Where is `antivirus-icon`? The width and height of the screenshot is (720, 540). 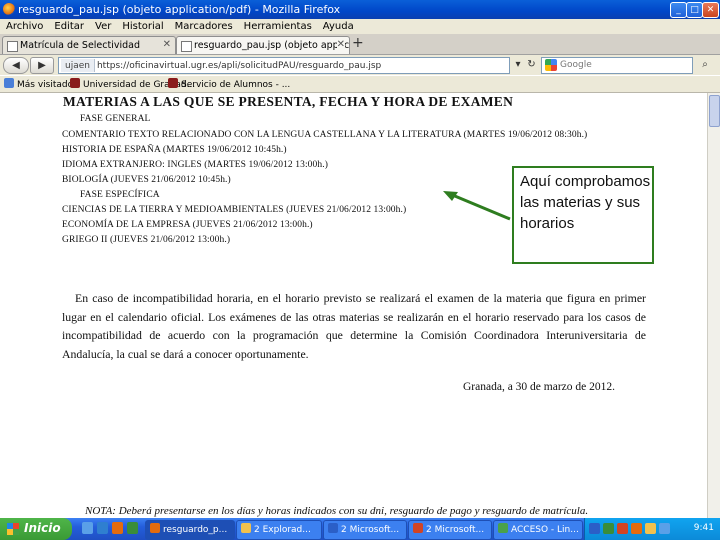
antivirus-icon is located at coordinates (622, 528).